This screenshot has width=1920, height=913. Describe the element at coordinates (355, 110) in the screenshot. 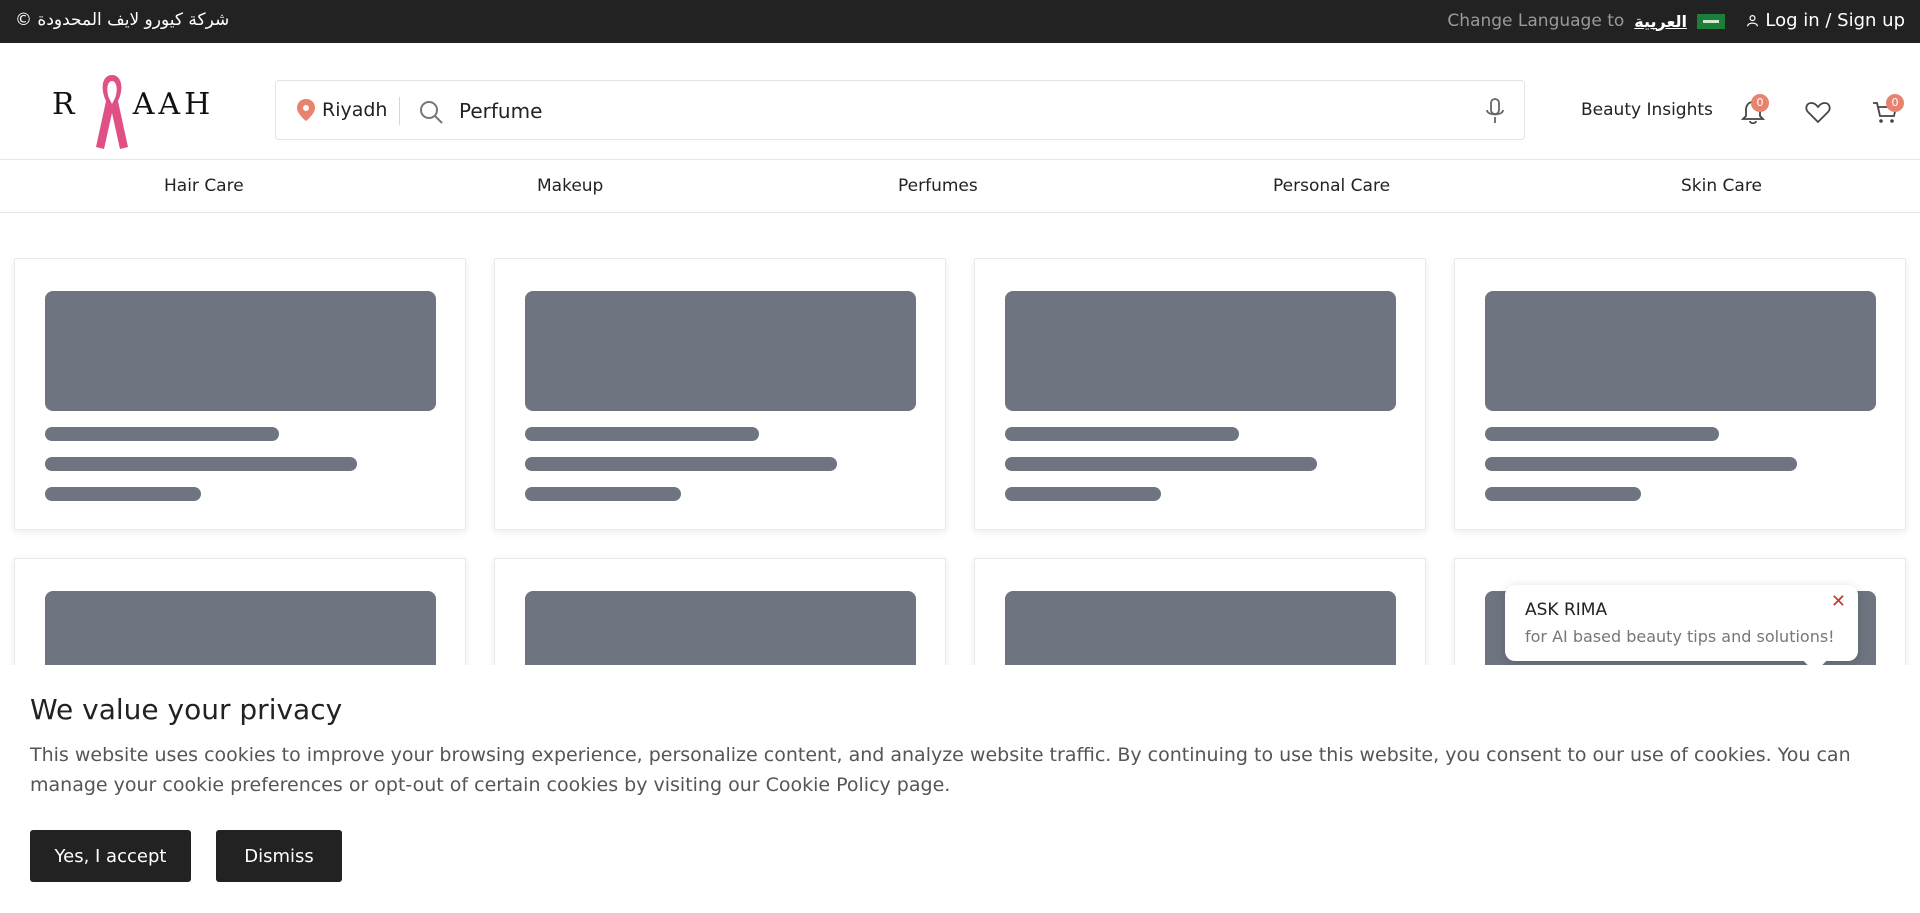

I see `location-label: Riyadh` at that location.